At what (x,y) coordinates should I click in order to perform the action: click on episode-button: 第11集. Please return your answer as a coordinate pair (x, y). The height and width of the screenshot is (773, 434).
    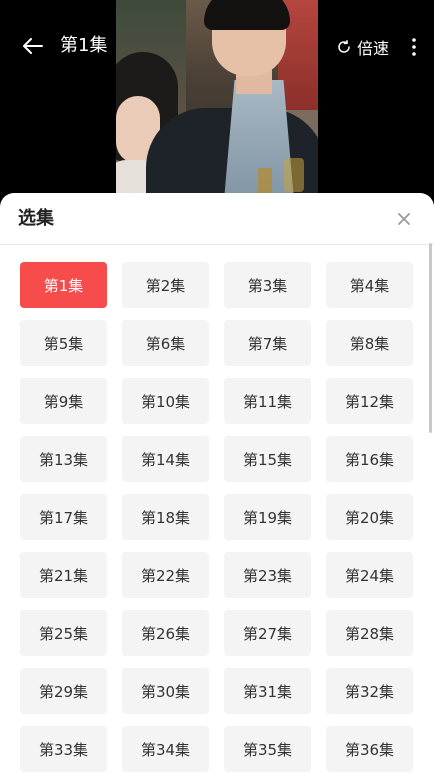
    Looking at the image, I should click on (267, 401).